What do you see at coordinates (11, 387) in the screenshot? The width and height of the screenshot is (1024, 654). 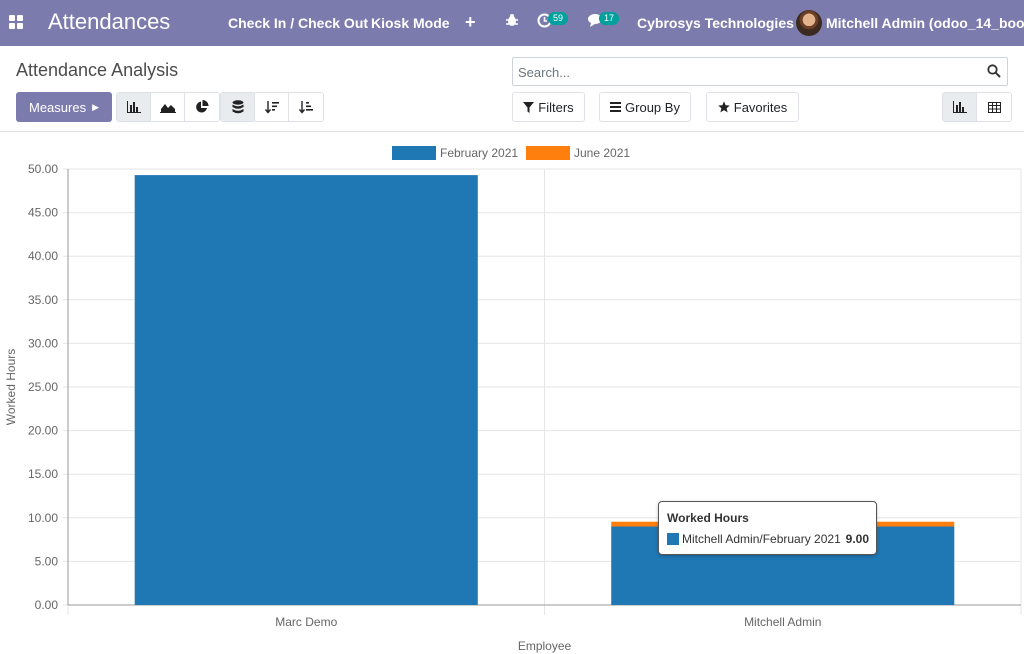 I see `y-axis-title: Worked Hours` at bounding box center [11, 387].